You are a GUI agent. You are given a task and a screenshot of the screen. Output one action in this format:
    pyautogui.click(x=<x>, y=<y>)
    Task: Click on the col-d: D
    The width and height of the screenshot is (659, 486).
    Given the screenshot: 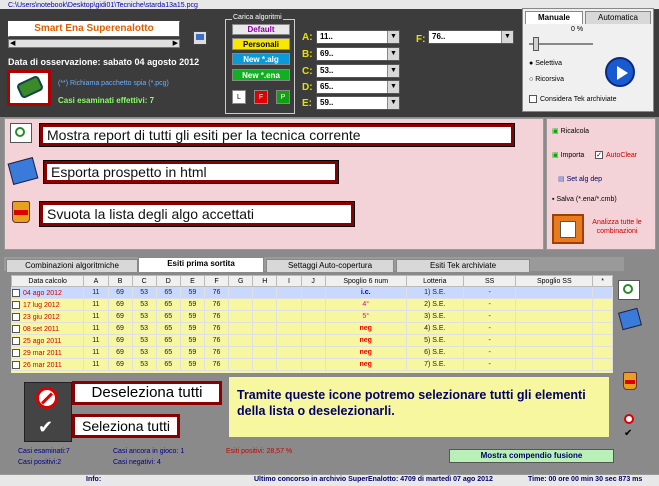 What is the action you would take?
    pyautogui.click(x=168, y=281)
    